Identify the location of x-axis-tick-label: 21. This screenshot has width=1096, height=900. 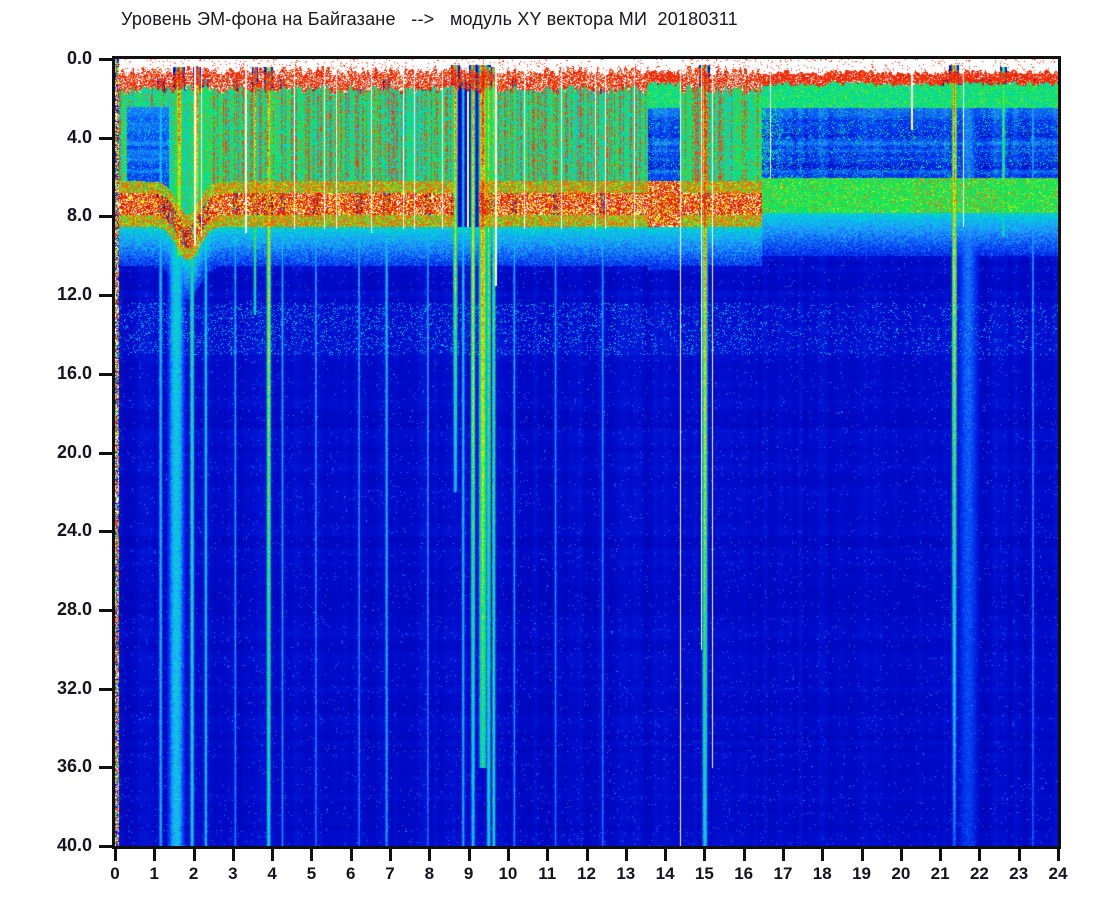
(940, 873).